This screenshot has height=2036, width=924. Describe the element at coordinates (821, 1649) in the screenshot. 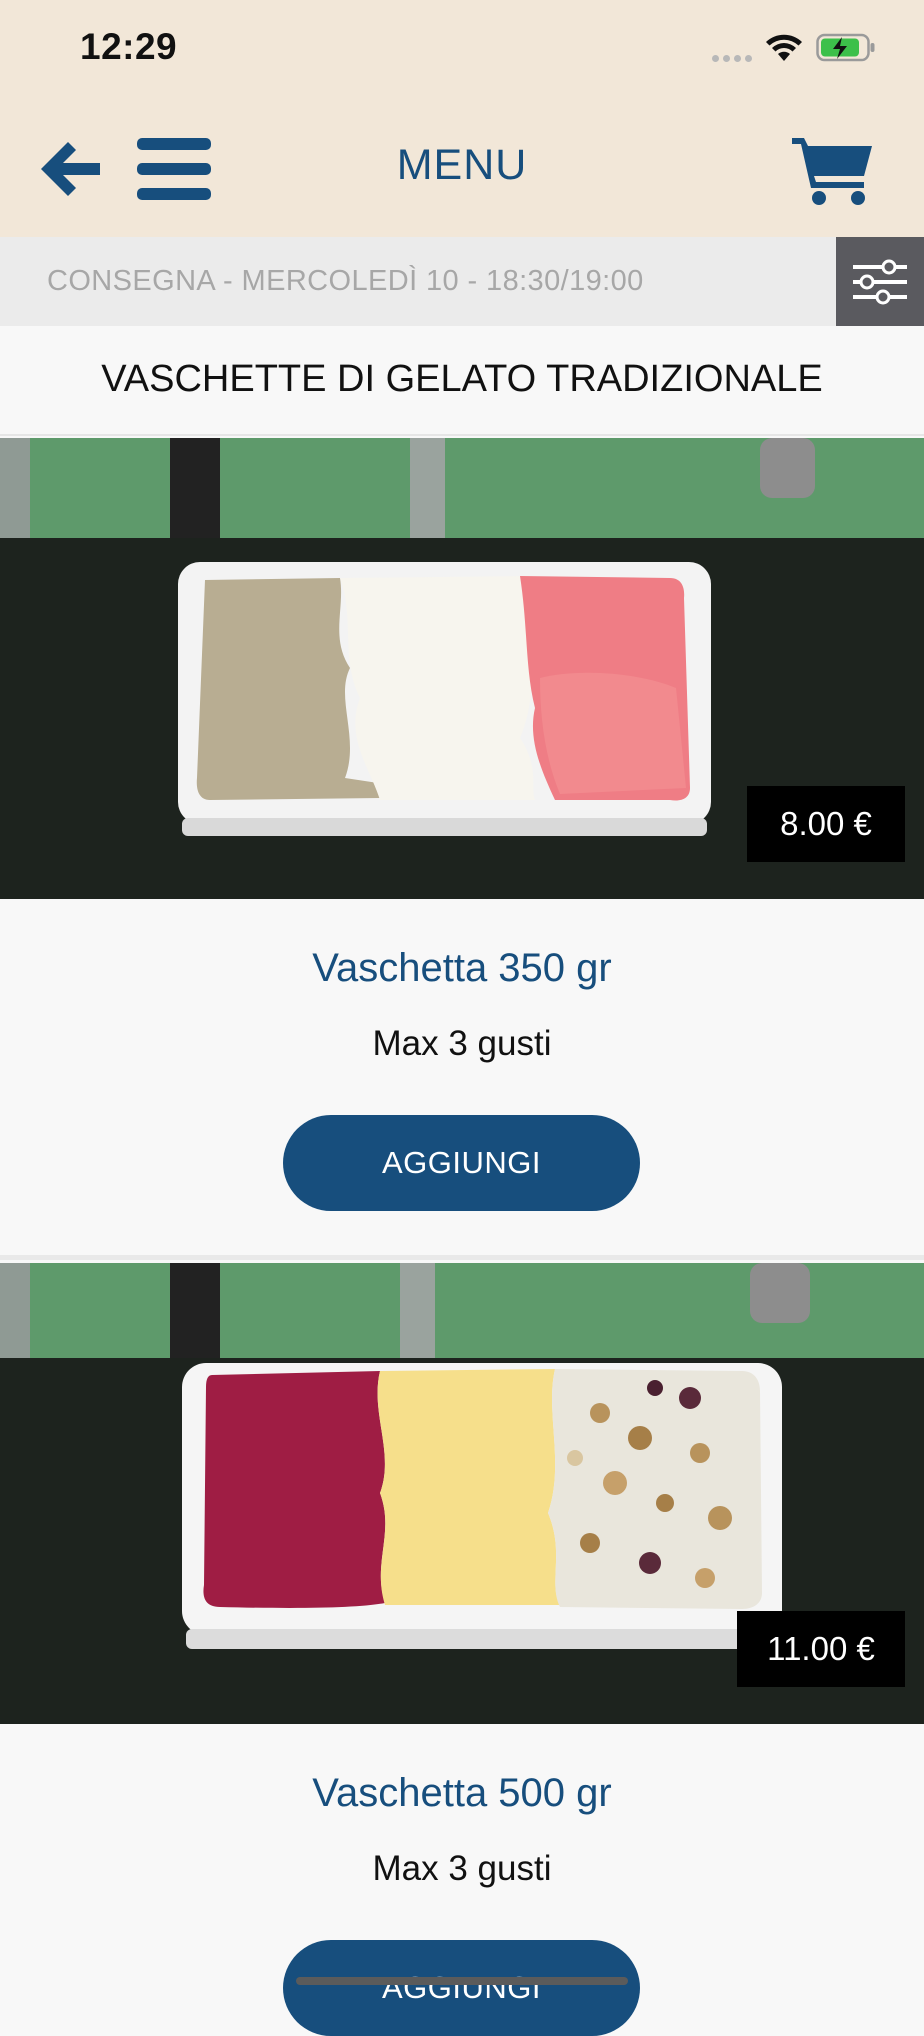

I see `price-tag: 11.00 €` at that location.